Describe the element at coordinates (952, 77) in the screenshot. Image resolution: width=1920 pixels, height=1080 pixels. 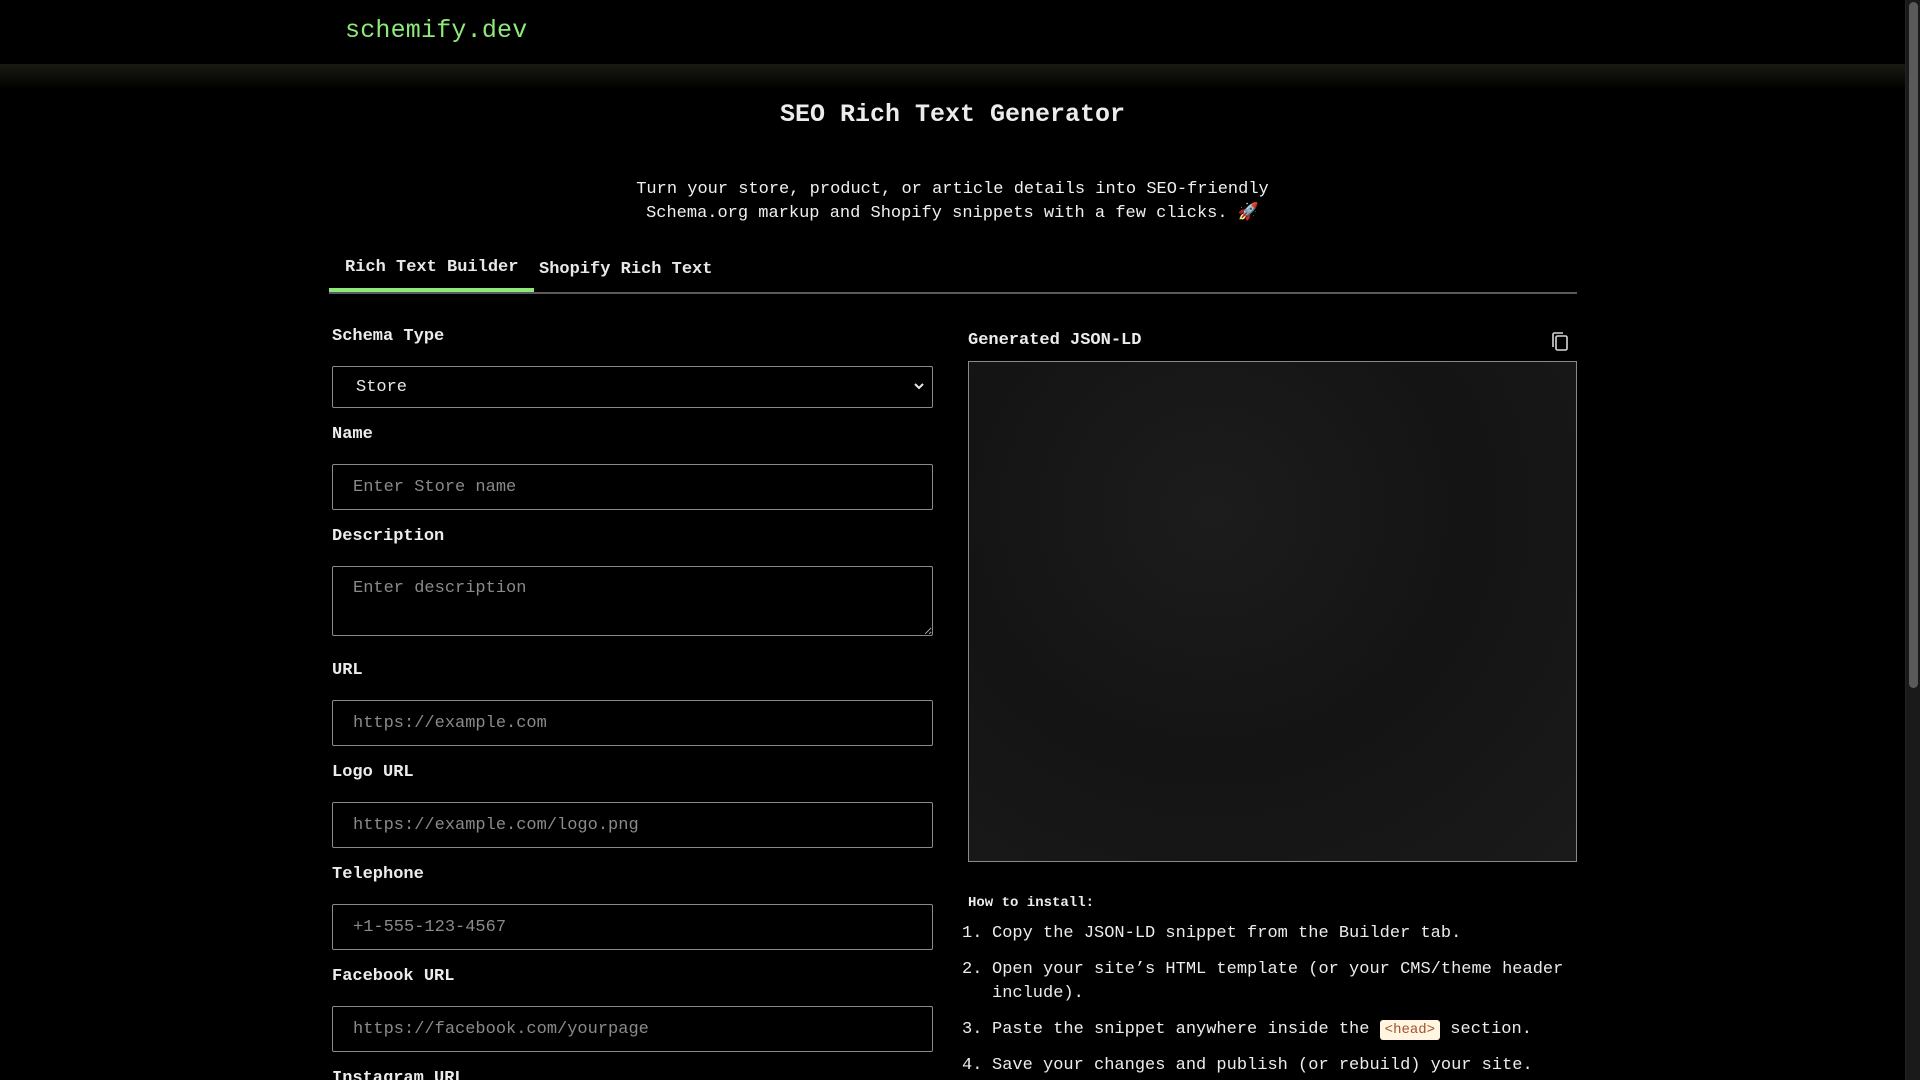
I see `navbar-shadow` at that location.